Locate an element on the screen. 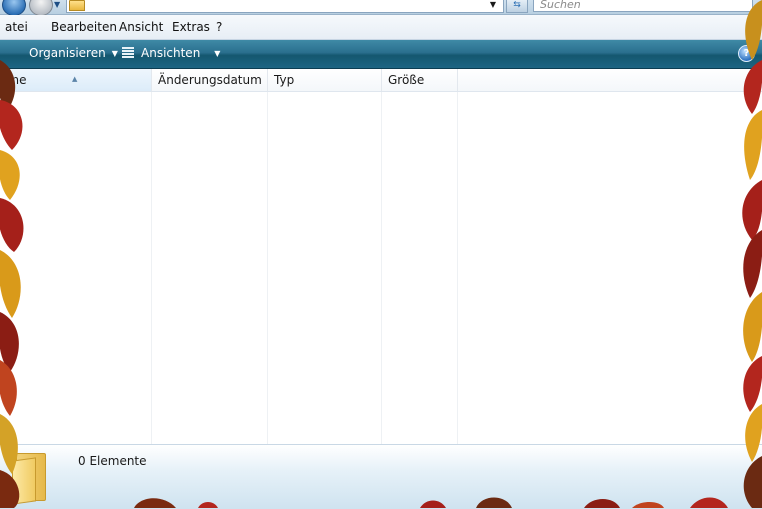 The image size is (762, 509). views-icon is located at coordinates (128, 53).